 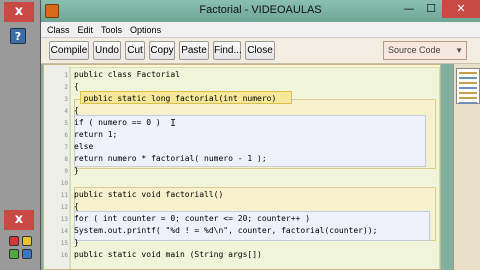 I want to click on chevron-down-icon: ▼, so click(x=459, y=50).